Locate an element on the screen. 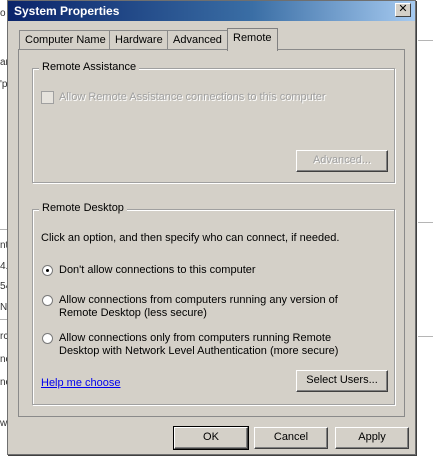 This screenshot has height=465, width=433. tab-remote: Remote is located at coordinates (252, 39).